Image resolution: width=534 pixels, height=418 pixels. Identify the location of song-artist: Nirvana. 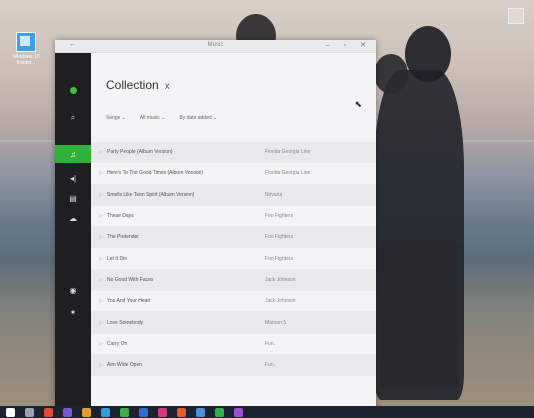
(274, 194).